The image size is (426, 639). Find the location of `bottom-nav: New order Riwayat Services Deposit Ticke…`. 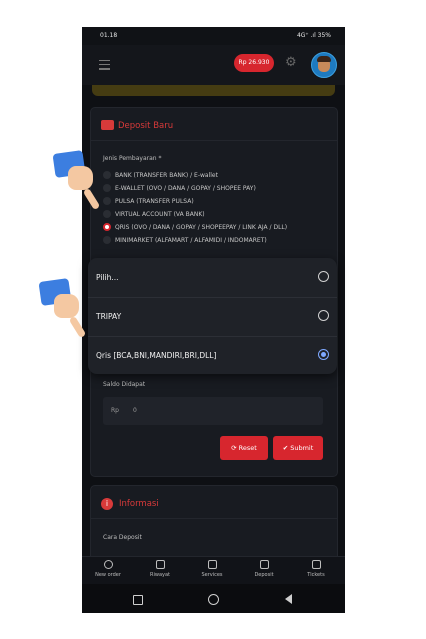

bottom-nav: New order Riwayat Services Deposit Ticke… is located at coordinates (213, 570).